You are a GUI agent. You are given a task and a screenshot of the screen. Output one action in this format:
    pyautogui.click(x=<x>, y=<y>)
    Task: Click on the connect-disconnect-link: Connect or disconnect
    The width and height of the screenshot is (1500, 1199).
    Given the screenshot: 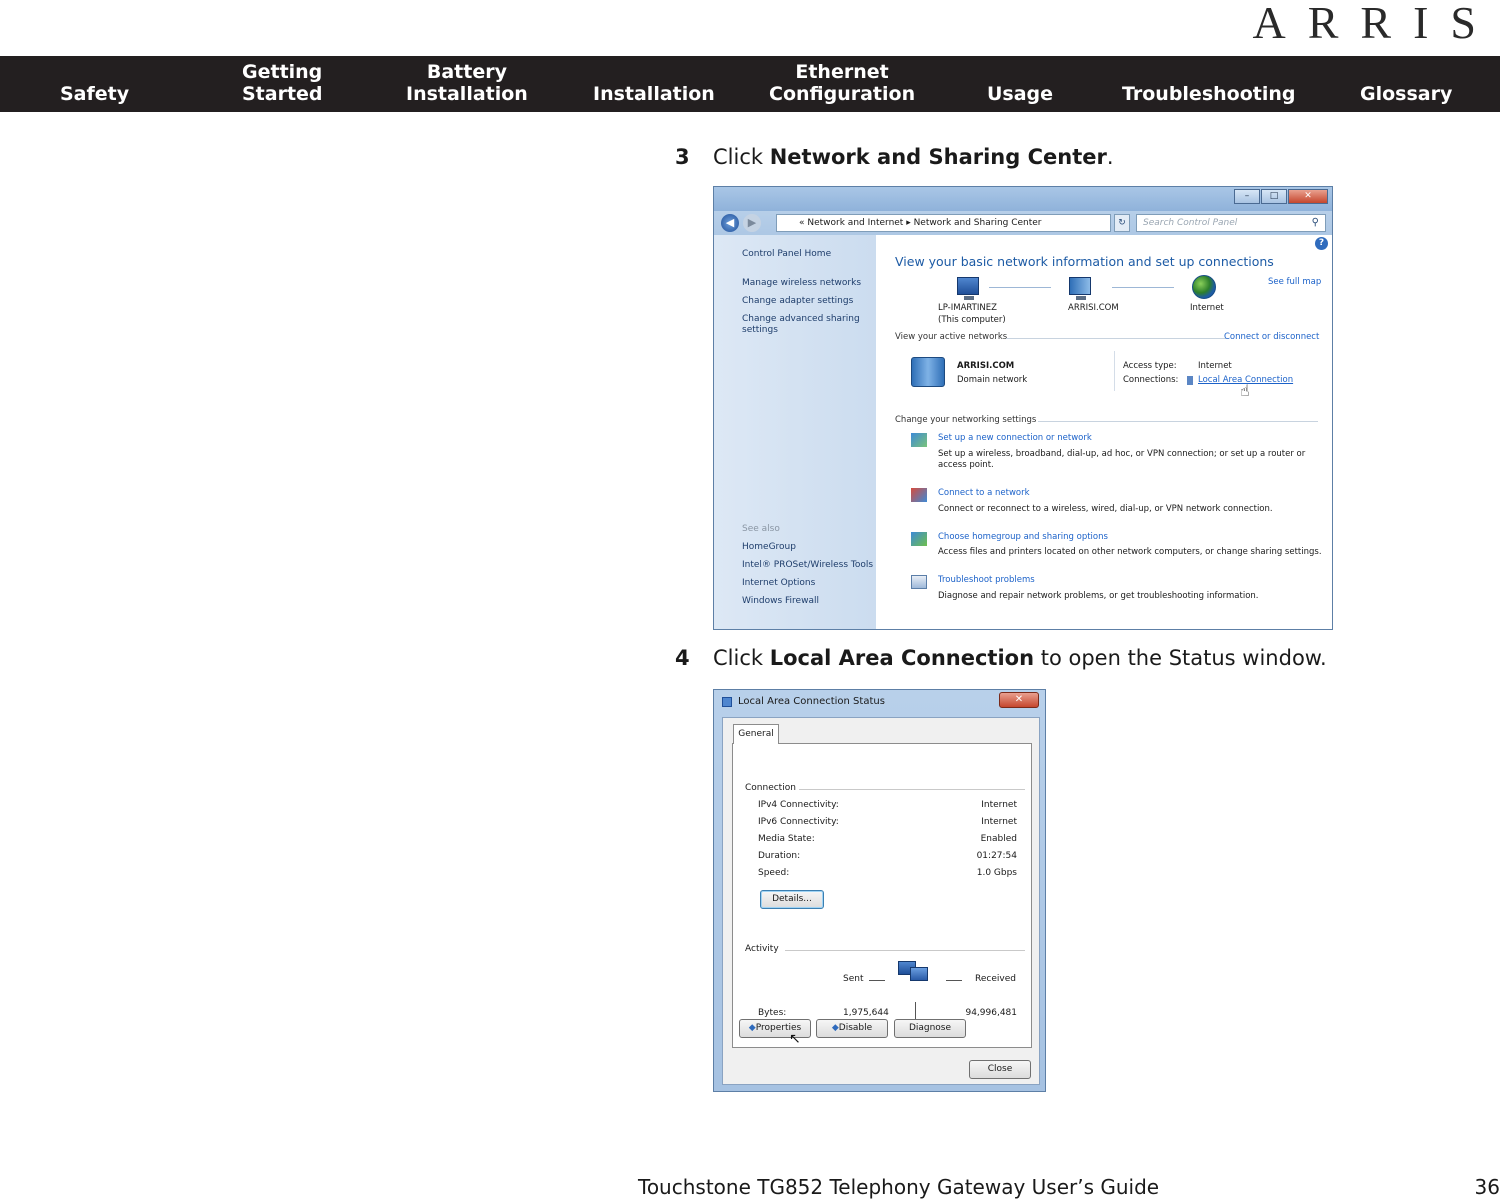 What is the action you would take?
    pyautogui.click(x=1271, y=337)
    